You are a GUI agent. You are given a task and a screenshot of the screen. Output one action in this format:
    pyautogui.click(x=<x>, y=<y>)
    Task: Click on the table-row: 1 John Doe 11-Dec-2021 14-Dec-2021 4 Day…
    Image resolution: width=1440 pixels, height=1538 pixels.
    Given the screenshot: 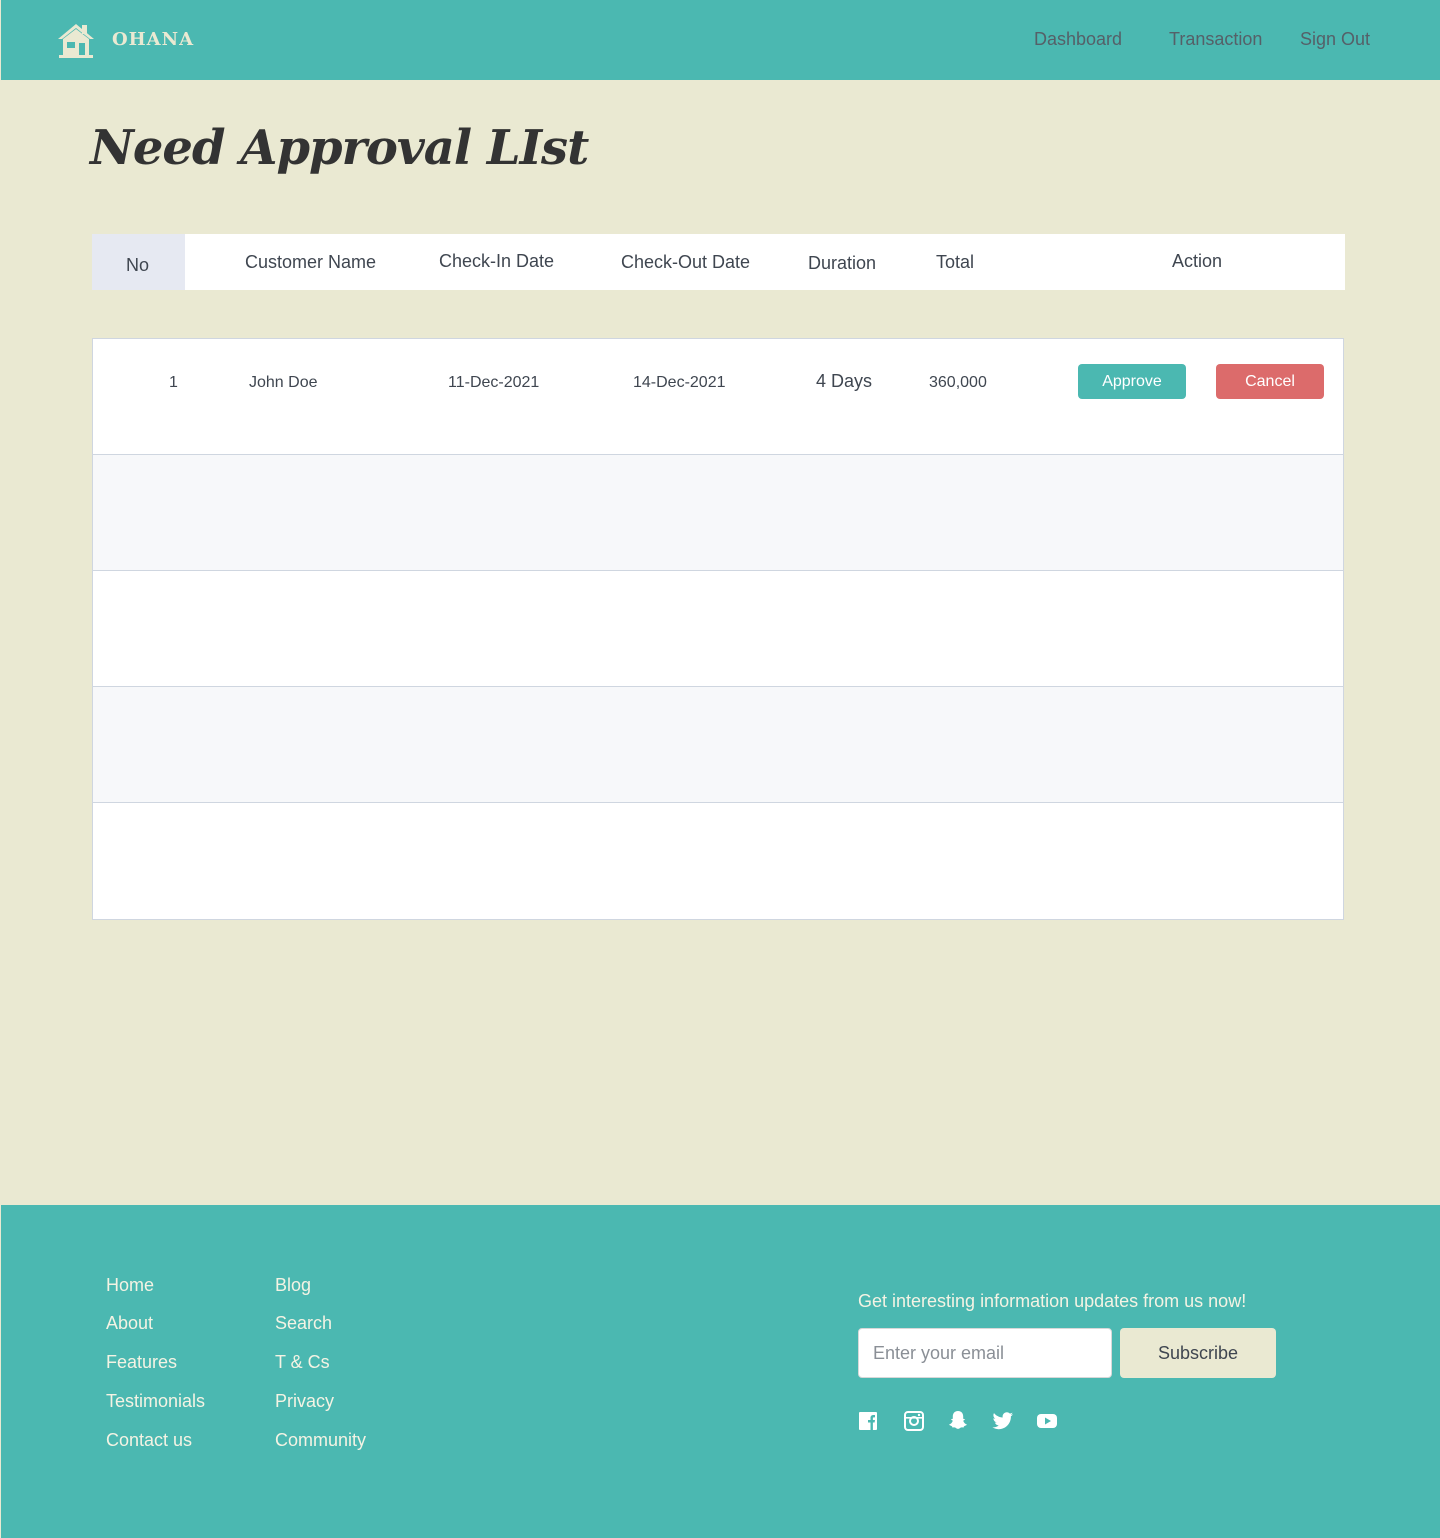 What is the action you would take?
    pyautogui.click(x=718, y=397)
    